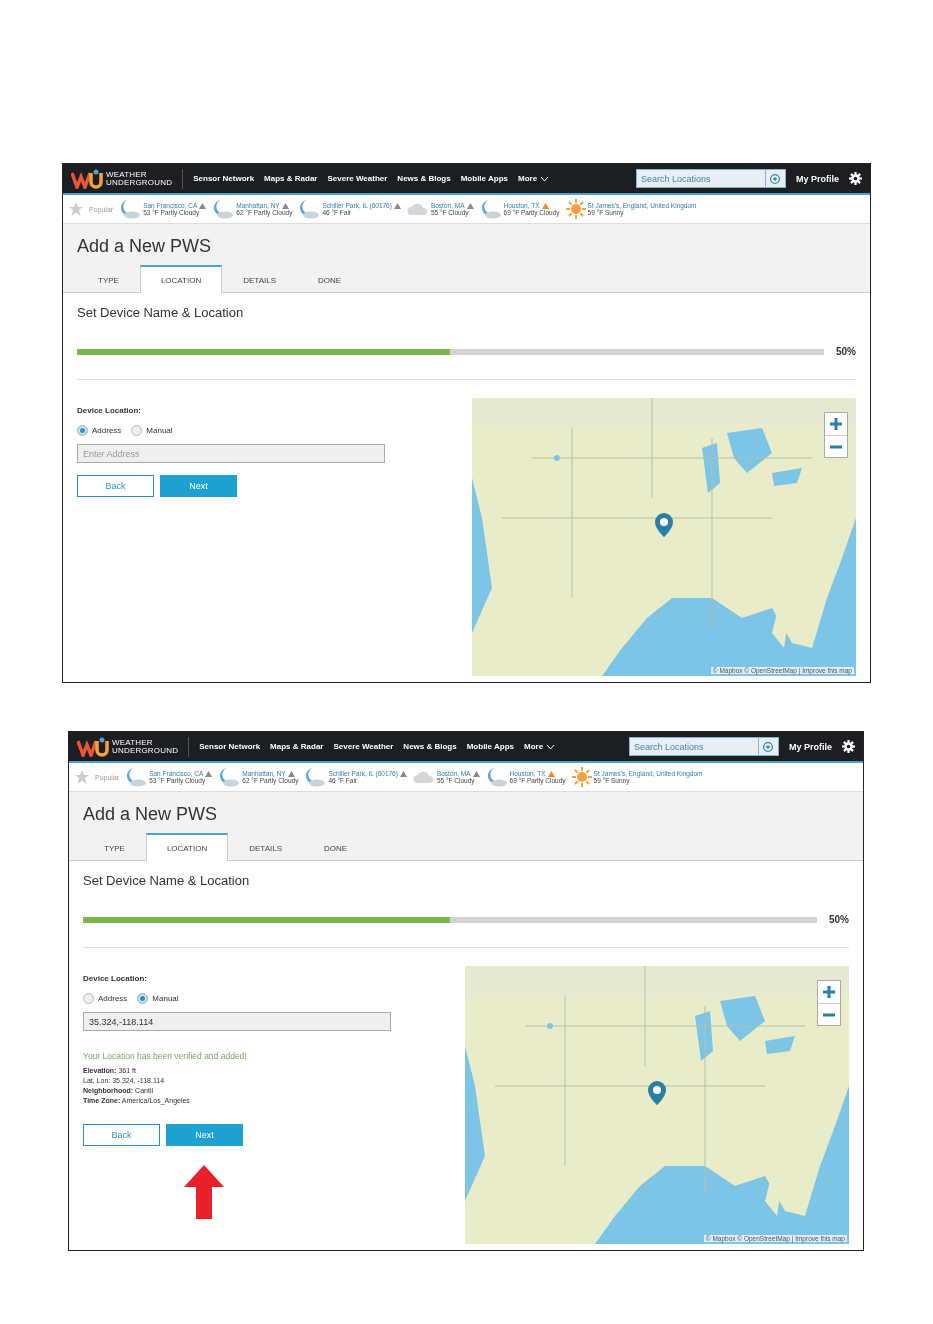  Describe the element at coordinates (237, 1021) in the screenshot. I see `location-input-field: 35.324,-118.114` at that location.